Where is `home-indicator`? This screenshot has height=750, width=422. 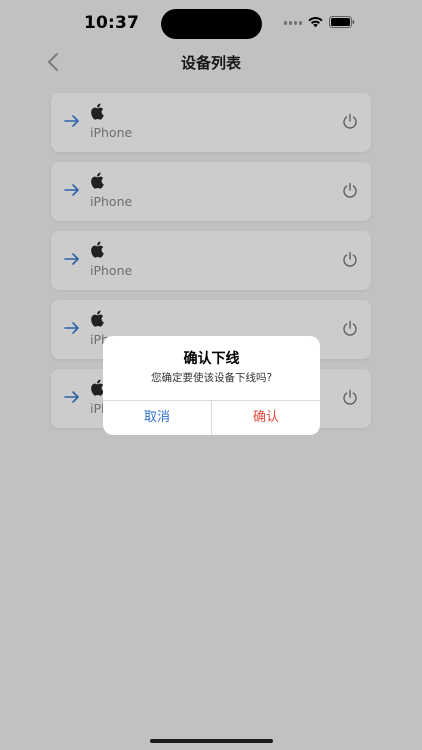
home-indicator is located at coordinates (211, 741).